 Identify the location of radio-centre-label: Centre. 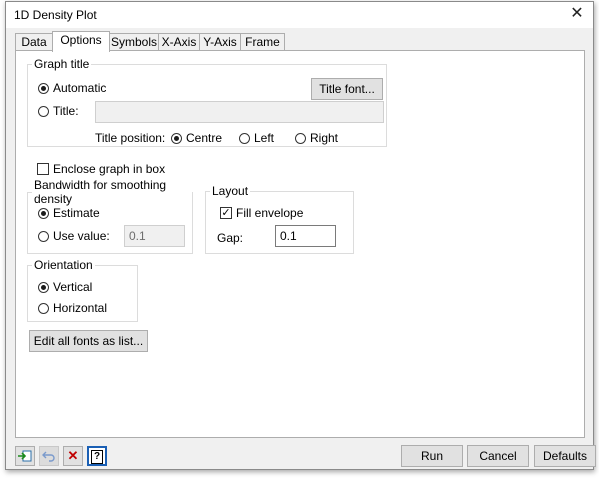
(204, 138).